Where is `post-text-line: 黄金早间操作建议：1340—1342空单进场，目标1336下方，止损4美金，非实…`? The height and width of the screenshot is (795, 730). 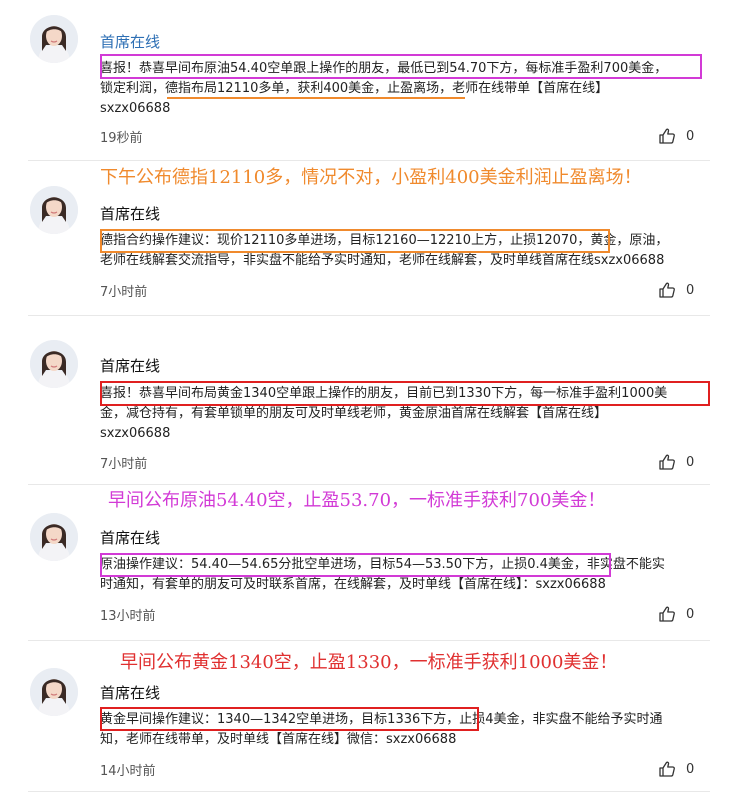
post-text-line: 黄金早间操作建议：1340—1342空单进场，目标1336下方，止损4美金，非实… is located at coordinates (381, 719).